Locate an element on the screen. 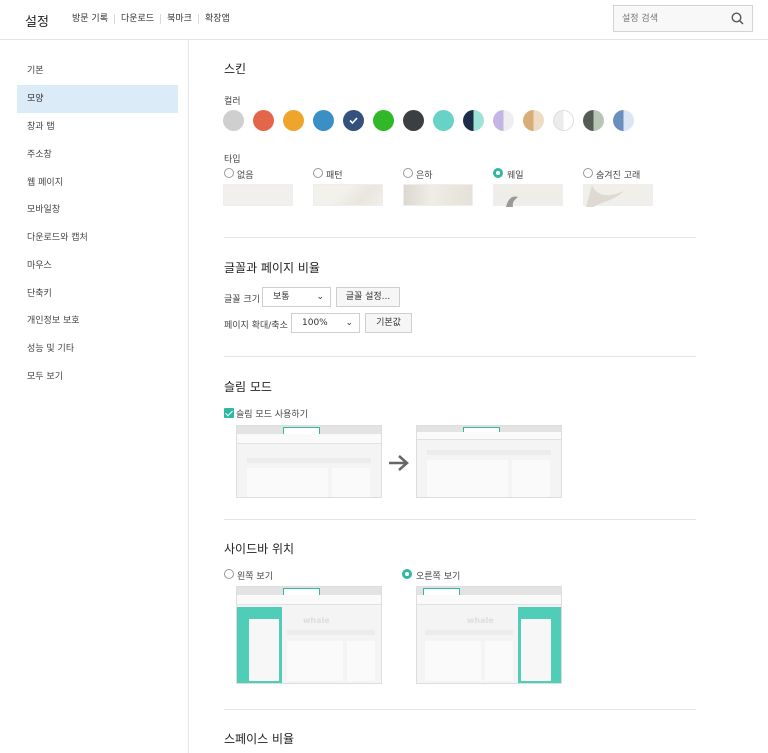 Image resolution: width=768 pixels, height=753 pixels. zoom-reset-button: 기본값 is located at coordinates (388, 323).